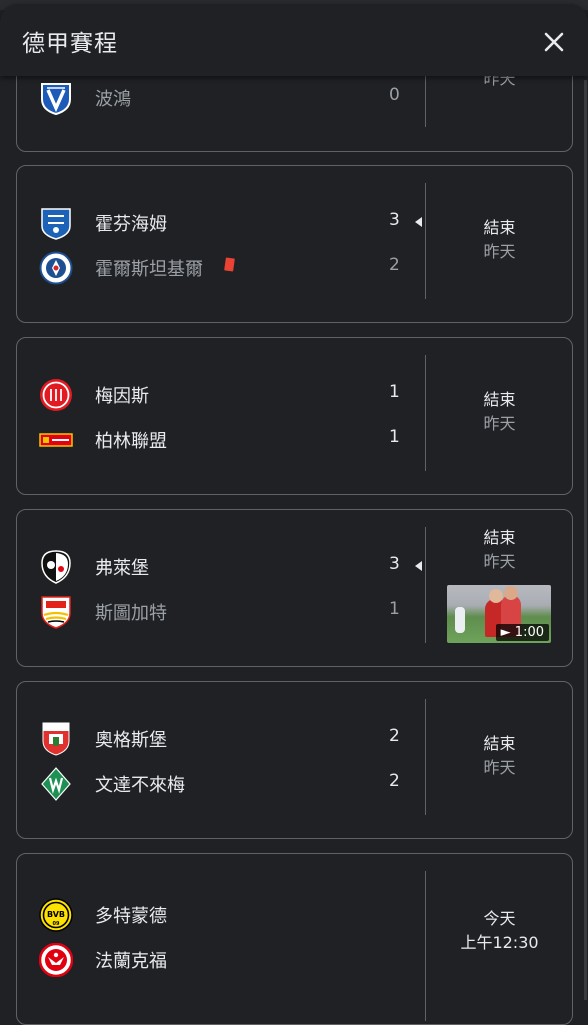  What do you see at coordinates (294, 40) in the screenshot?
I see `header-bar: 德甲賽程` at bounding box center [294, 40].